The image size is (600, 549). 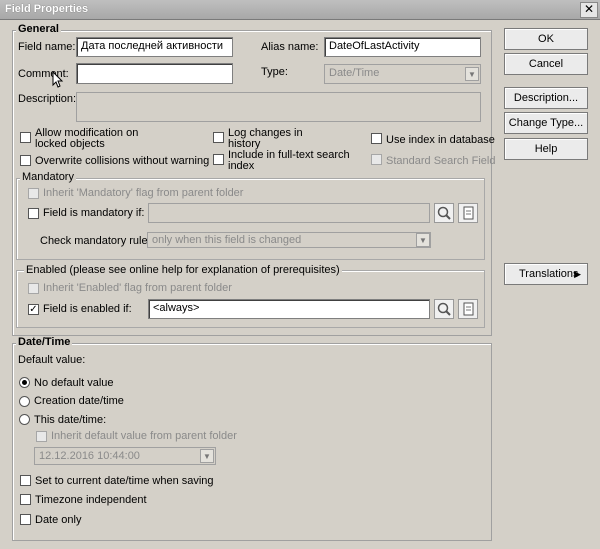 What do you see at coordinates (440, 140) in the screenshot?
I see `use-index-label: Use index in database` at bounding box center [440, 140].